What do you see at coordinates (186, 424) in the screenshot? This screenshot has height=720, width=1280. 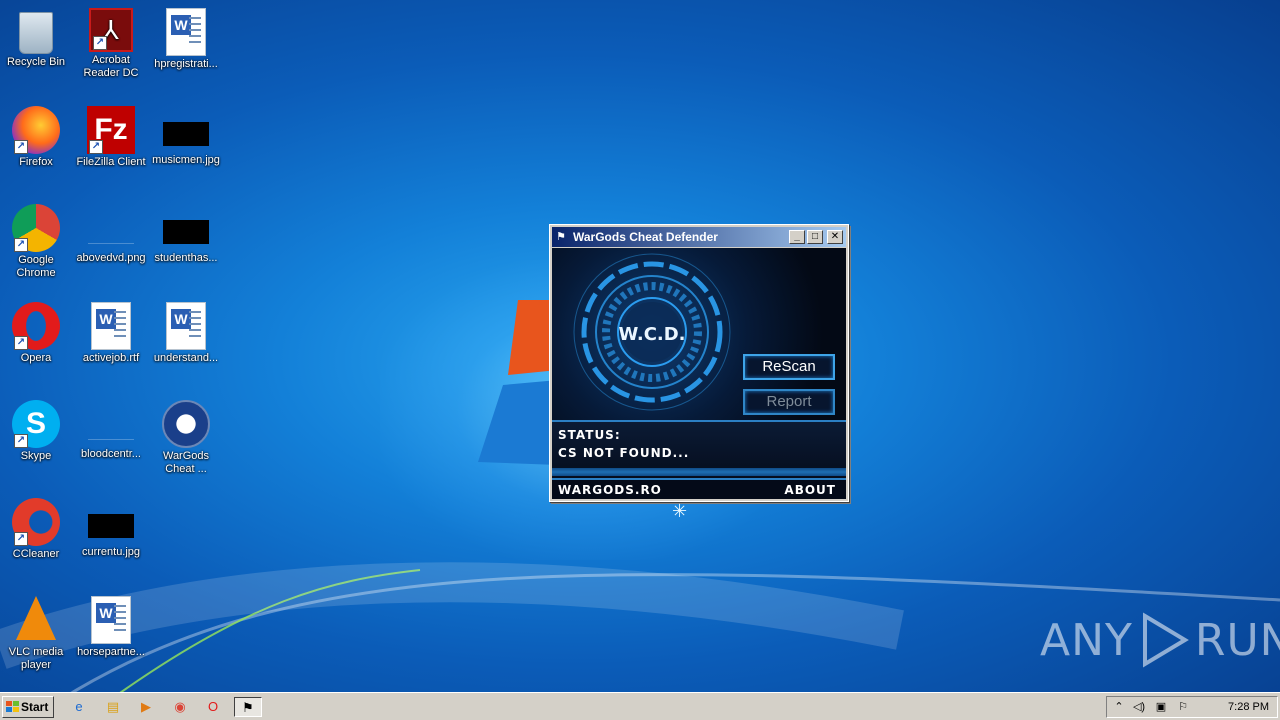 I see `wargods-icon` at bounding box center [186, 424].